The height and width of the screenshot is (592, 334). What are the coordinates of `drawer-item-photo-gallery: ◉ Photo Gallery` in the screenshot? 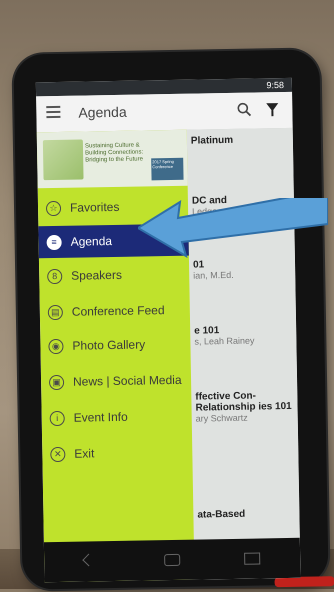 It's located at (115, 345).